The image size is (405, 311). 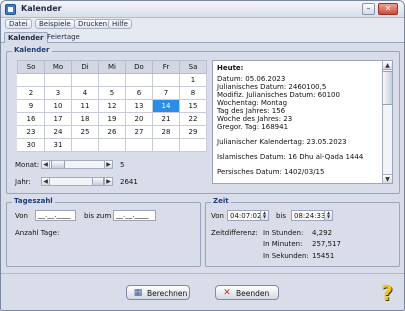 I want to click on scroll-down-icon: ▼, so click(x=387, y=178).